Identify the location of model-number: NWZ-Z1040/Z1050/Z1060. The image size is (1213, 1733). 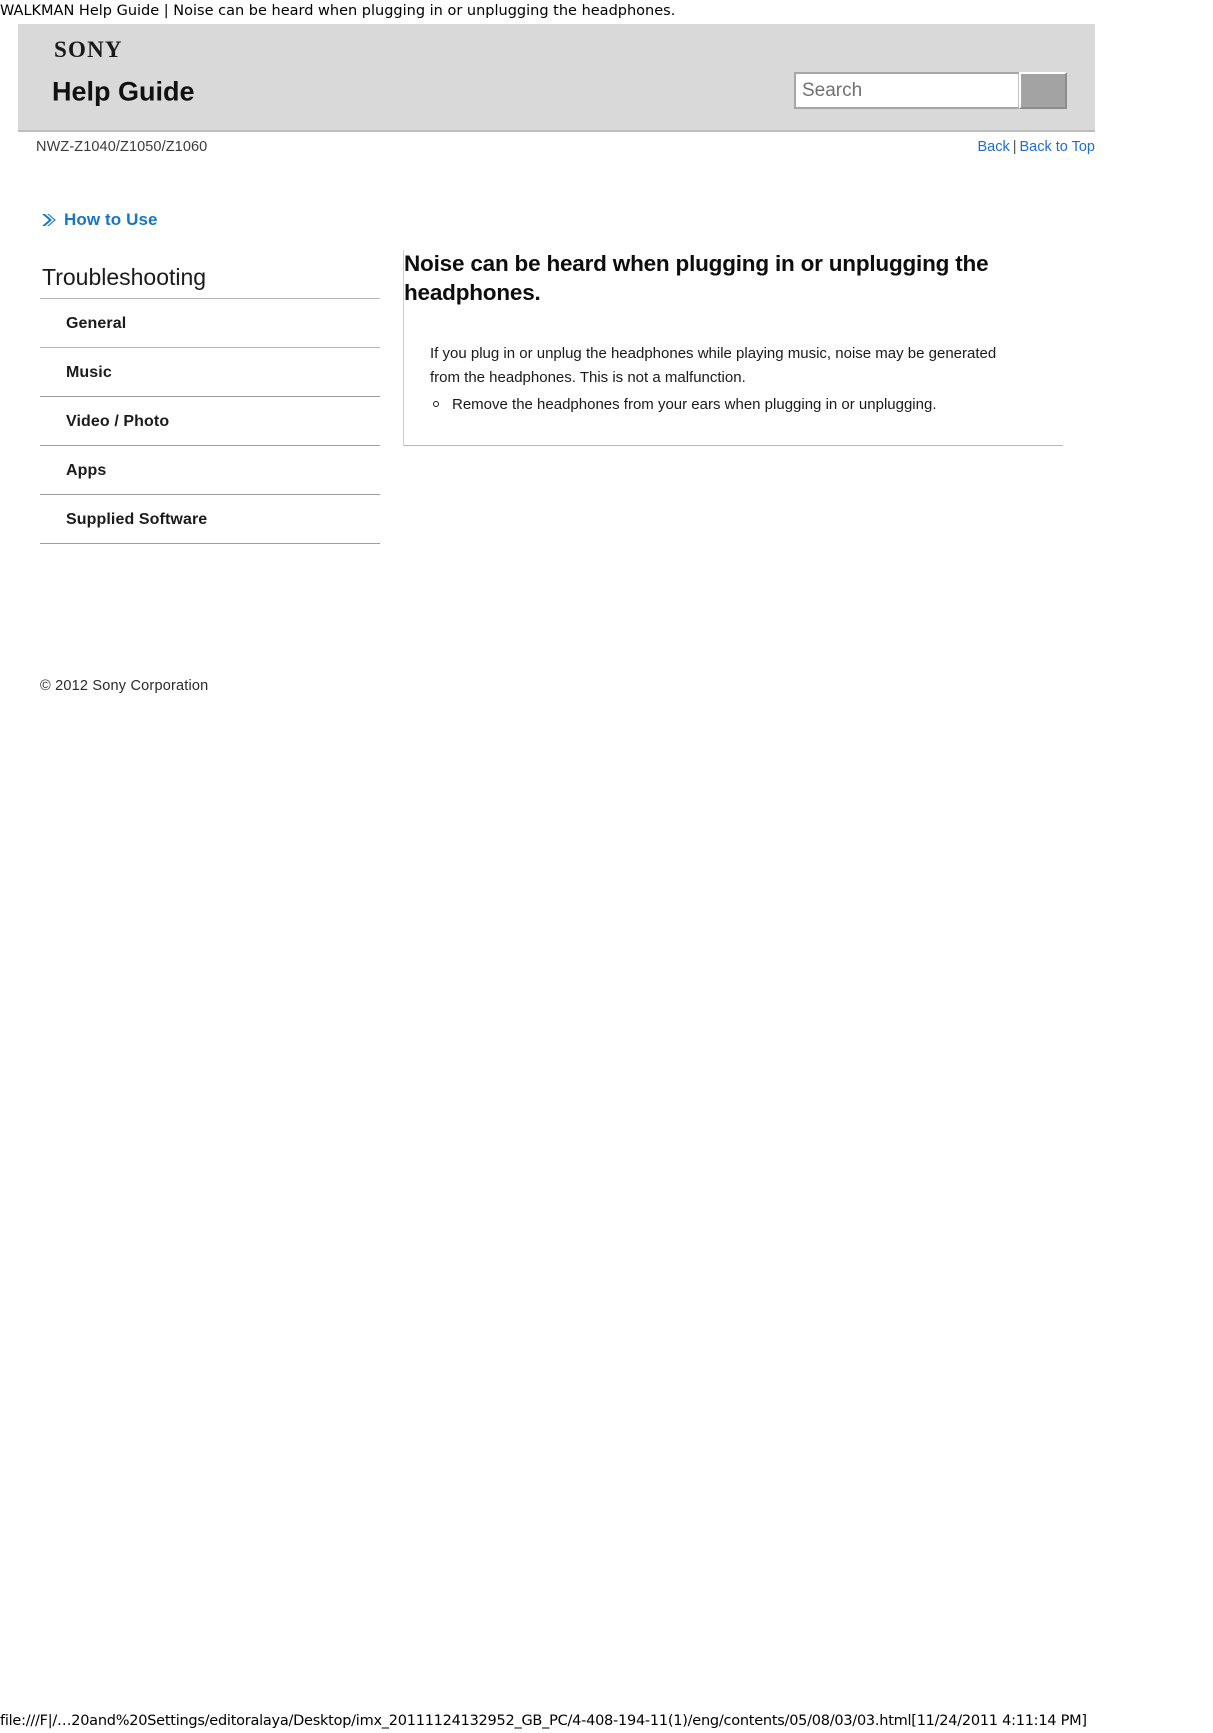
(122, 147).